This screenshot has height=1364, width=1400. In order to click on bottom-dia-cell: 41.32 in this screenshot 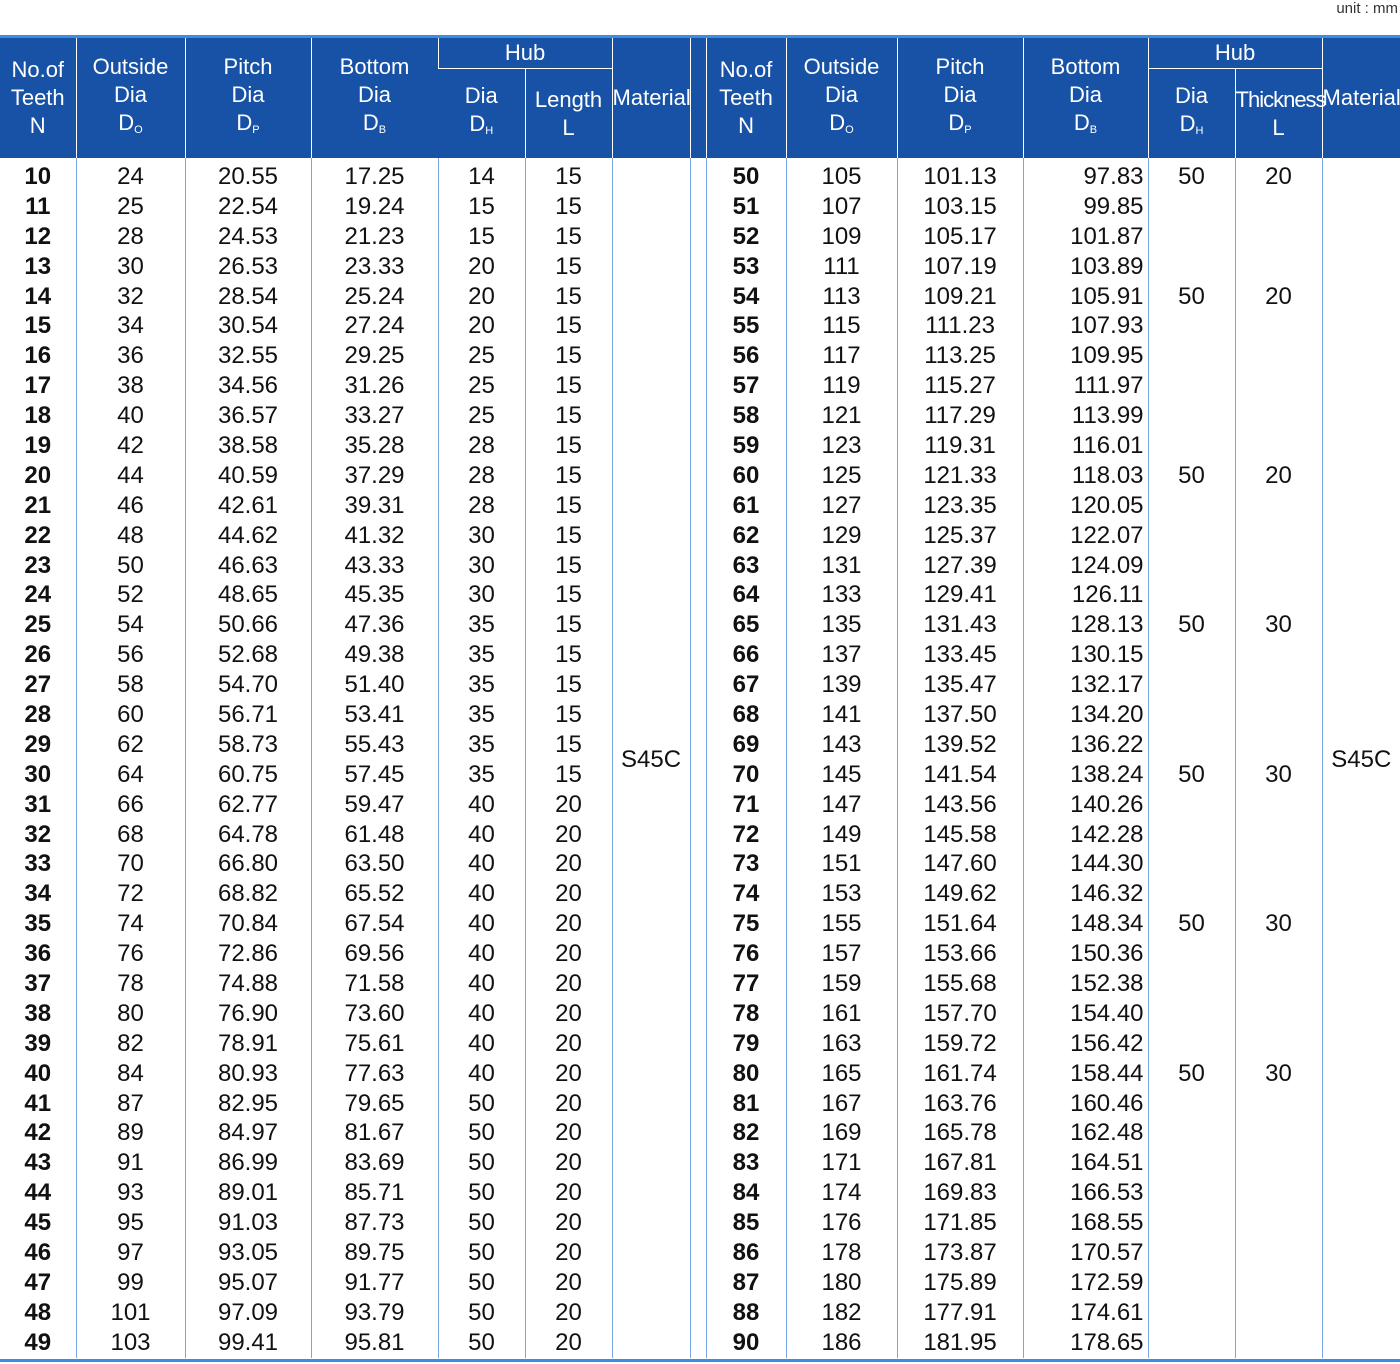, I will do `click(374, 535)`.